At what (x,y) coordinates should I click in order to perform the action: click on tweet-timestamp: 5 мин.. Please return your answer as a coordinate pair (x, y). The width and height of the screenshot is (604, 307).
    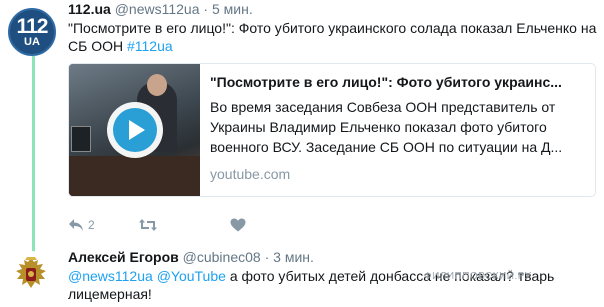
    Looking at the image, I should click on (232, 9).